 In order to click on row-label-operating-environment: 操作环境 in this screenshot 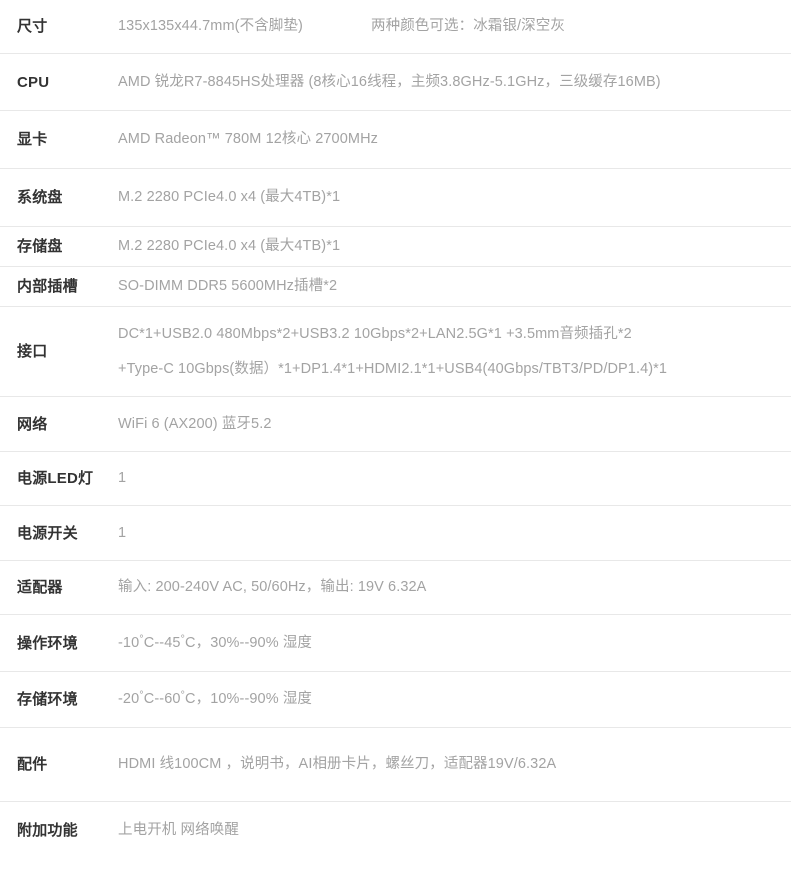, I will do `click(47, 643)`.